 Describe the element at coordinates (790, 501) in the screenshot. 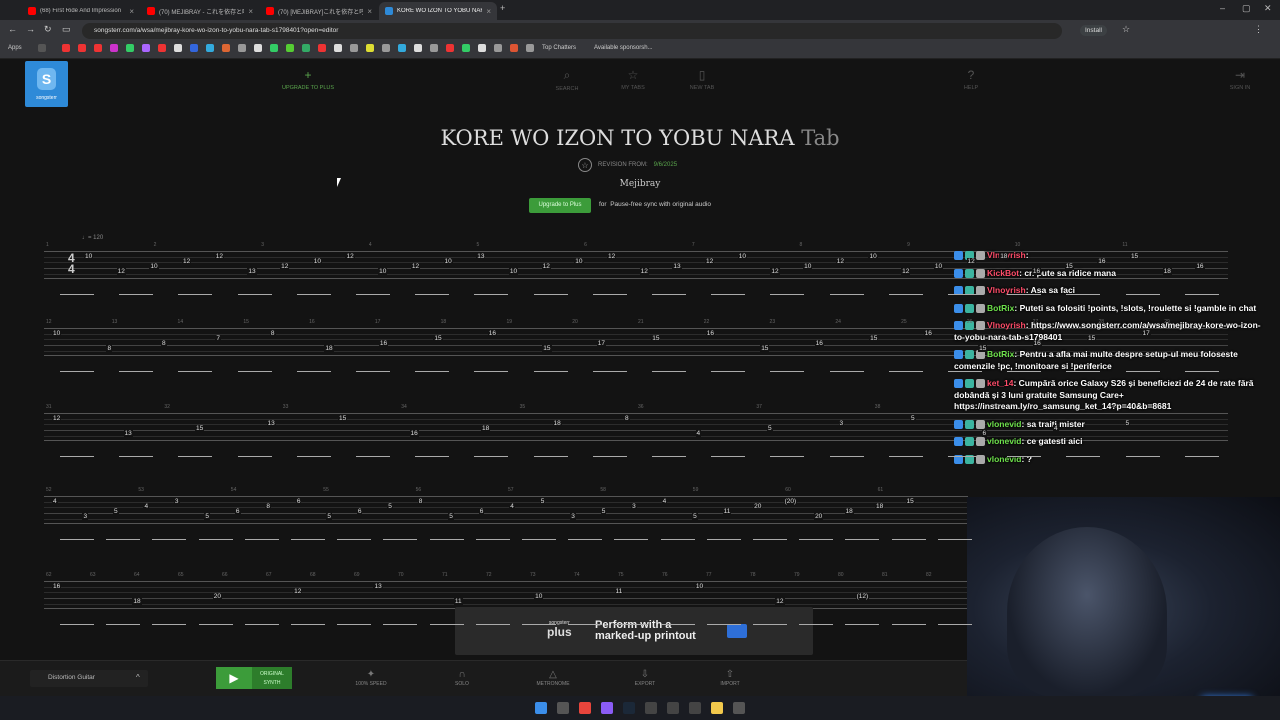

I see `fret-number: (20)` at that location.